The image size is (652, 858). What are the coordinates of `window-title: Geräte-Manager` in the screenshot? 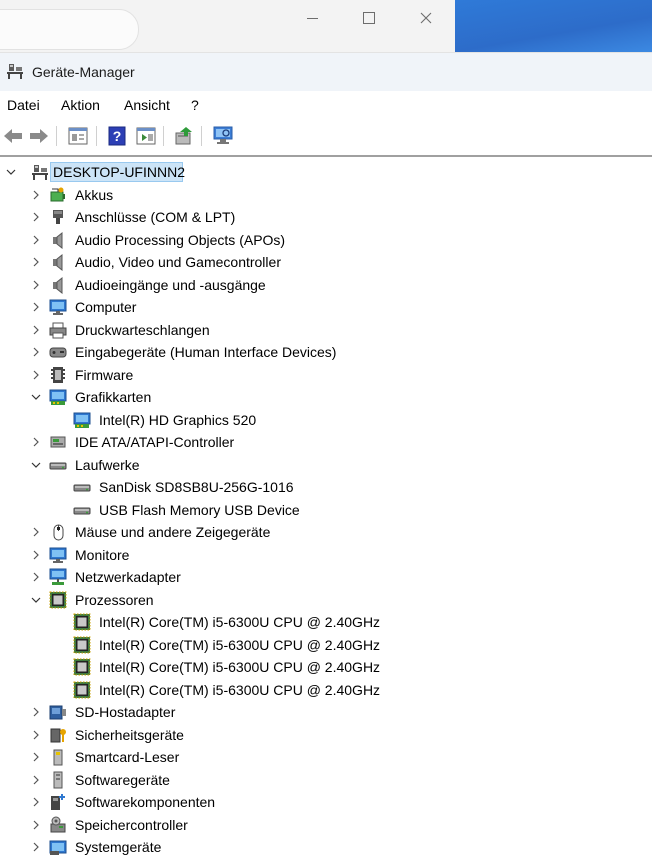 It's located at (83, 72).